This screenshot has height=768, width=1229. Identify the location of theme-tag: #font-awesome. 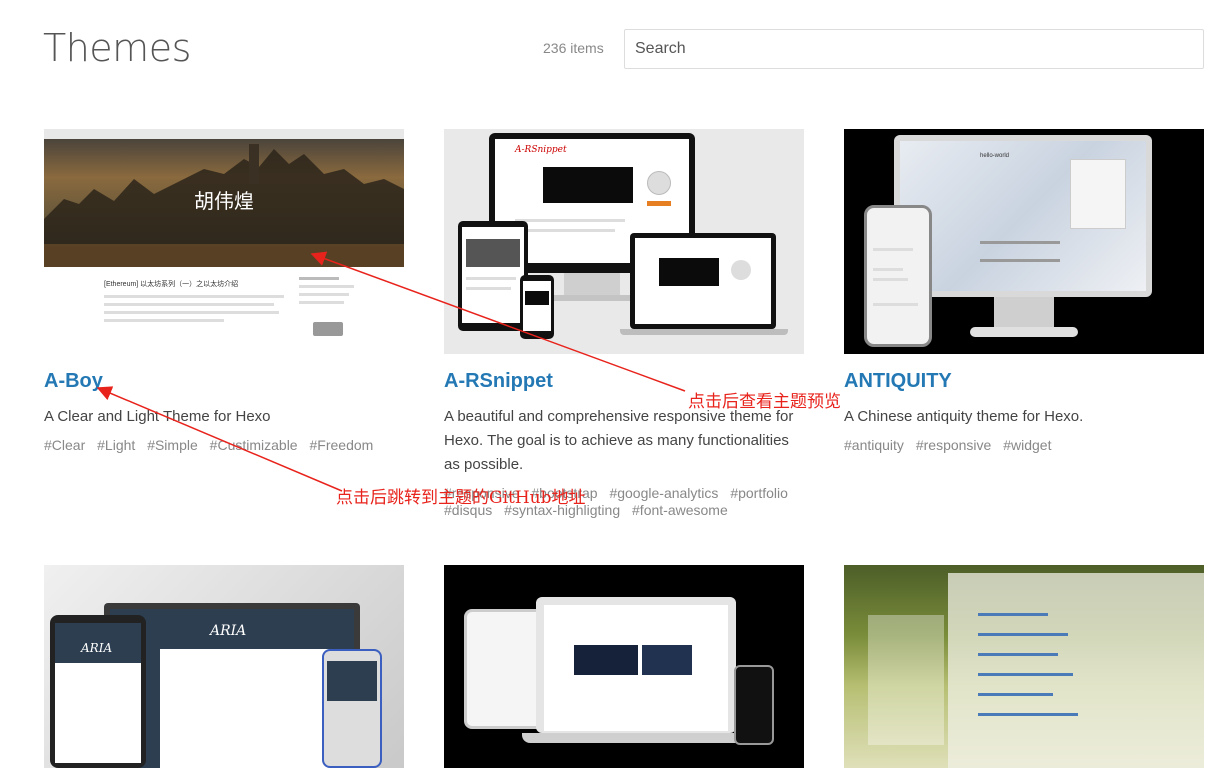
(680, 510).